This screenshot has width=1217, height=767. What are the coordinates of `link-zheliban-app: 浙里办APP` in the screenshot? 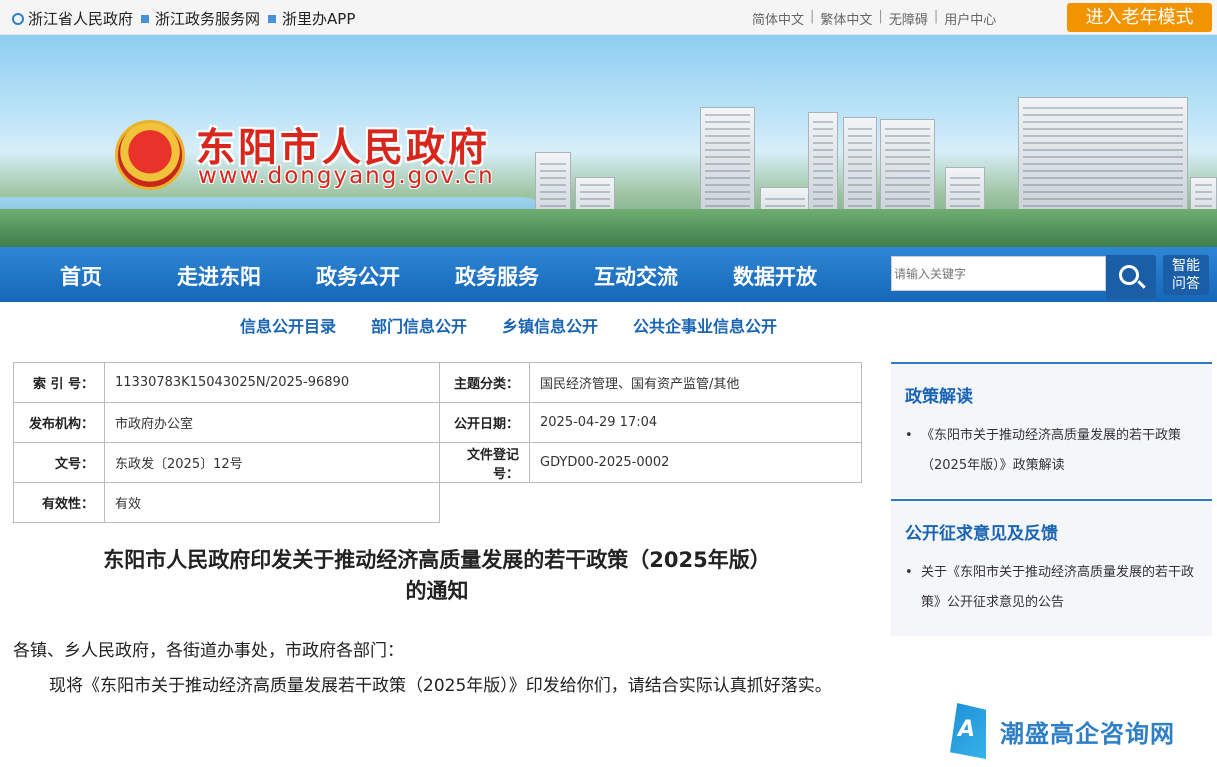 It's located at (311, 18).